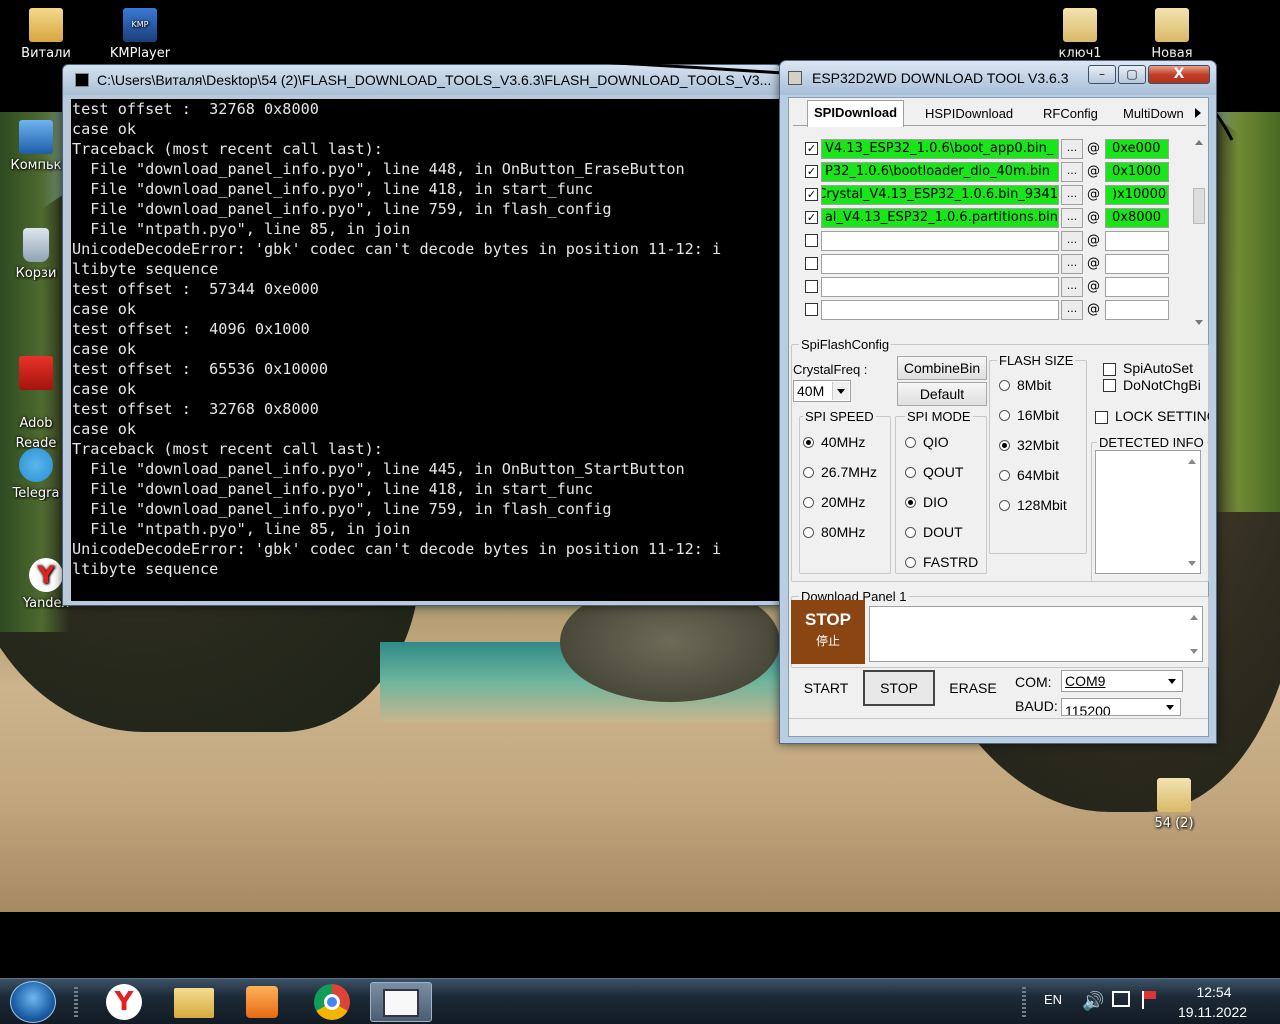  I want to click on flash-address-input: 0x1000, so click(1137, 172).